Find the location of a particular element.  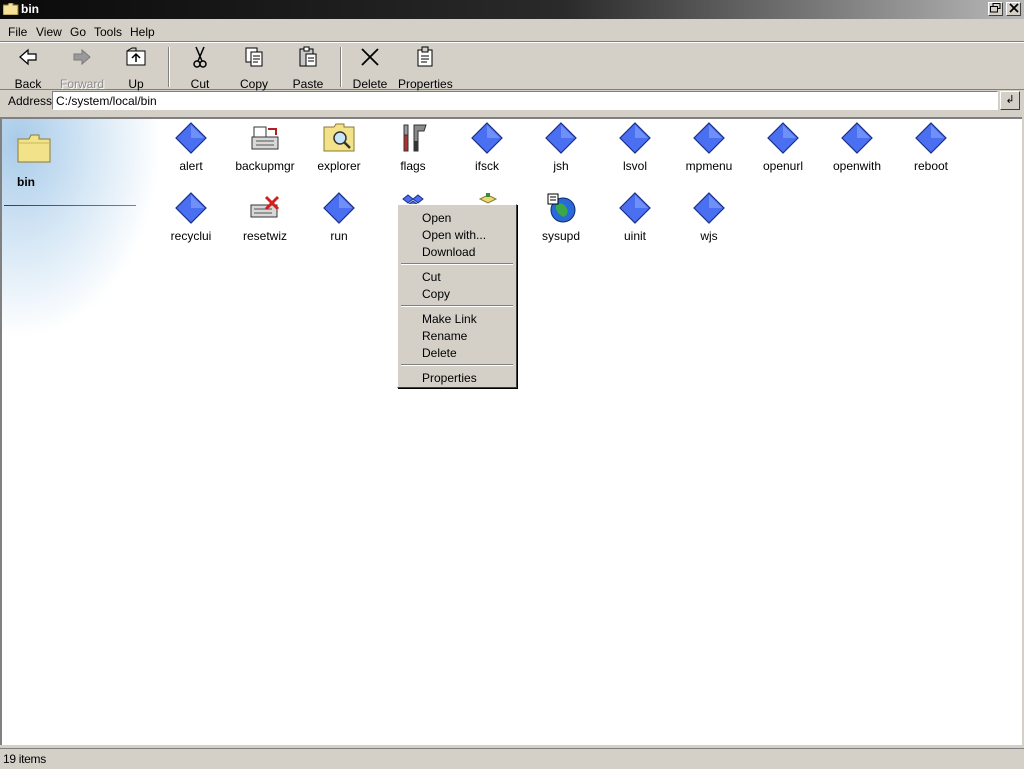

title-bar: bin is located at coordinates (512, 9).